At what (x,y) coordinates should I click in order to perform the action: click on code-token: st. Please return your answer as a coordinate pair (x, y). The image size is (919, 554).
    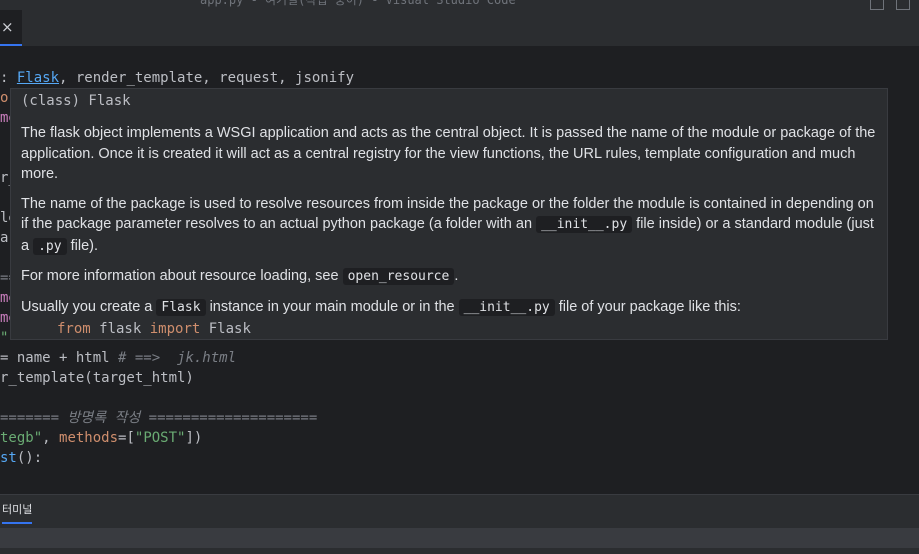
    Looking at the image, I should click on (8, 458).